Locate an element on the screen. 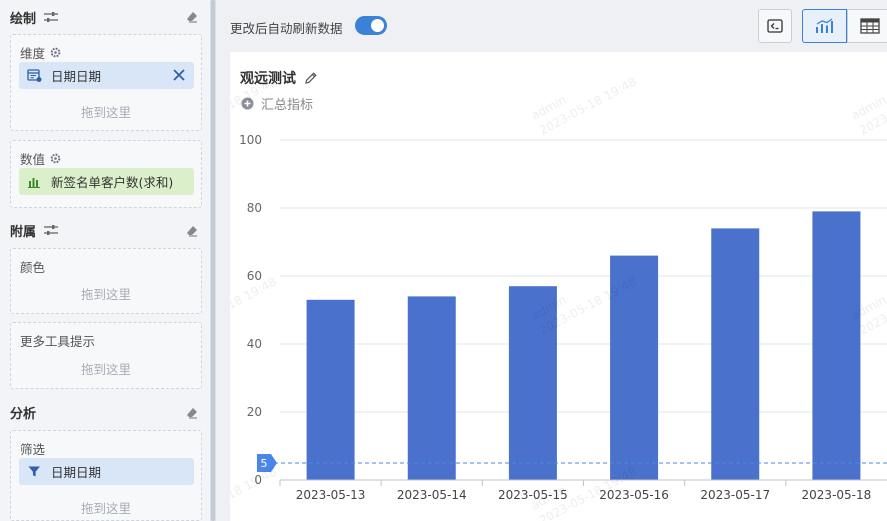 Image resolution: width=887 pixels, height=521 pixels. chart-toolbar: 更改后自动刷新数据 is located at coordinates (552, 25).